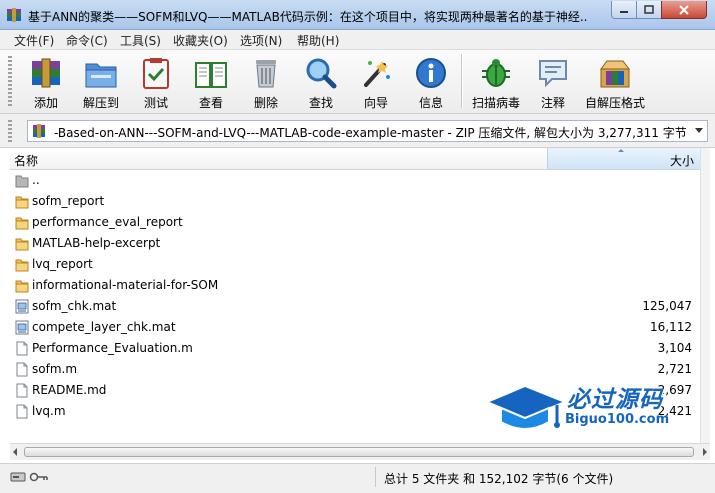  Describe the element at coordinates (355, 306) in the screenshot. I see `file-row: sofm_chk.mat 125,047` at that location.